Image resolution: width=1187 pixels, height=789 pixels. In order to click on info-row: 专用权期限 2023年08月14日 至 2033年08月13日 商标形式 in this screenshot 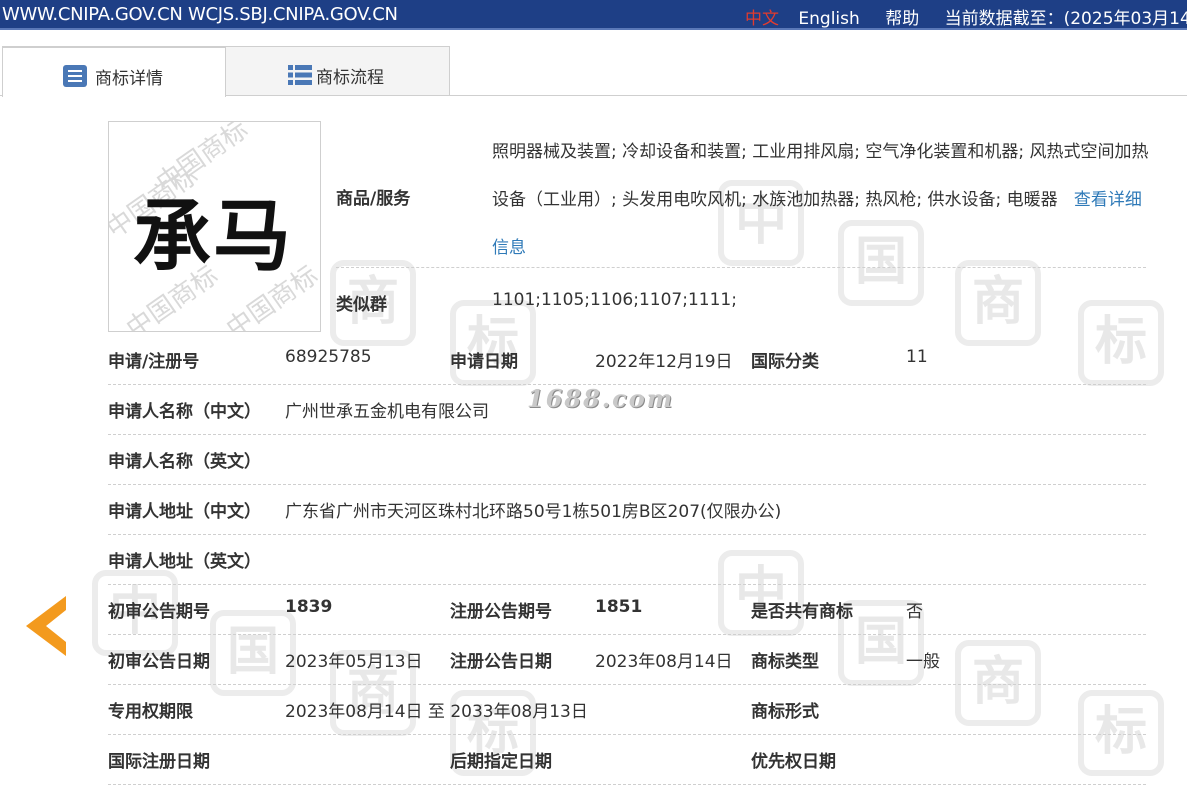, I will do `click(627, 710)`.